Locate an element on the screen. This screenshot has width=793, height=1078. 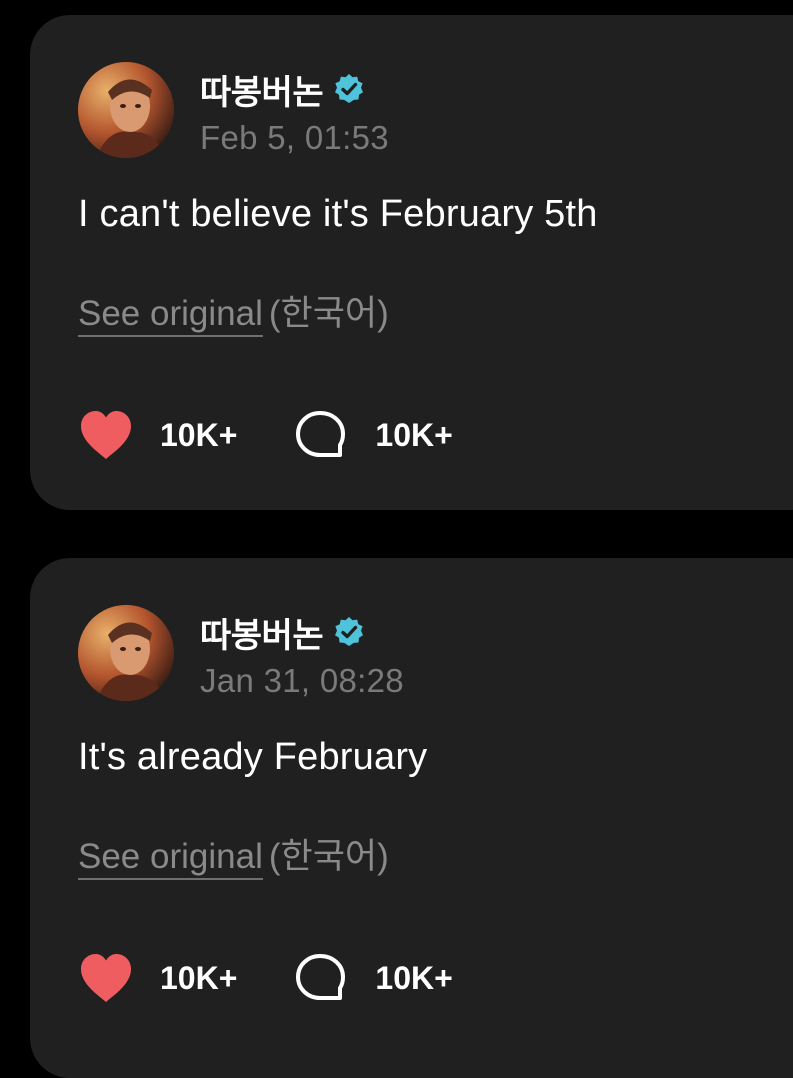
timestamp: Jan 31, 08:28 is located at coordinates (302, 680).